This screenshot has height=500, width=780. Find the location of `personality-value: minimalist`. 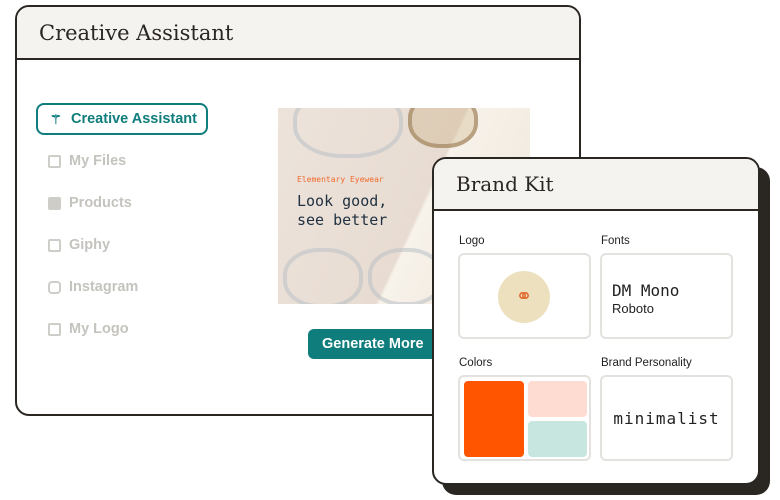

personality-value: minimalist is located at coordinates (666, 418).